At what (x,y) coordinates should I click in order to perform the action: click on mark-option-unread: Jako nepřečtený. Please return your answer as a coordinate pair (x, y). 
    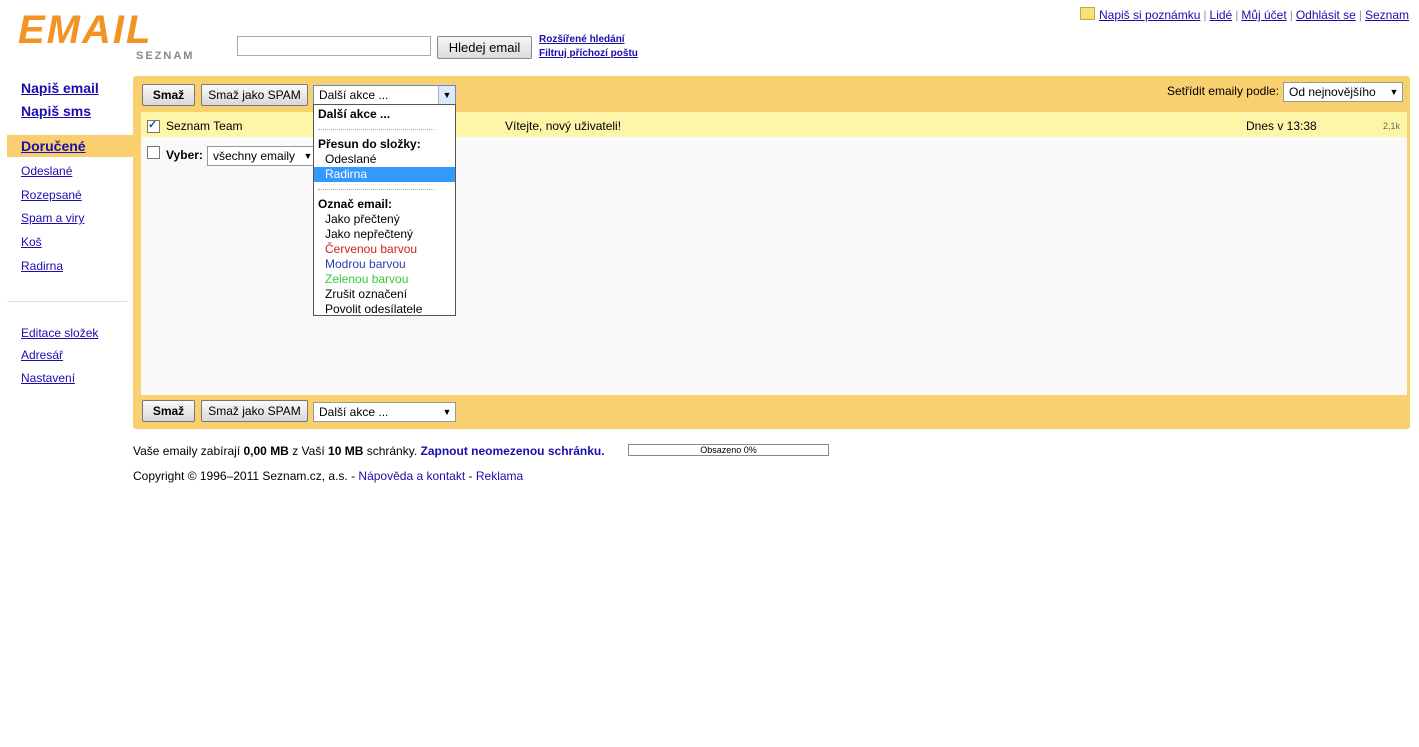
    Looking at the image, I should click on (384, 234).